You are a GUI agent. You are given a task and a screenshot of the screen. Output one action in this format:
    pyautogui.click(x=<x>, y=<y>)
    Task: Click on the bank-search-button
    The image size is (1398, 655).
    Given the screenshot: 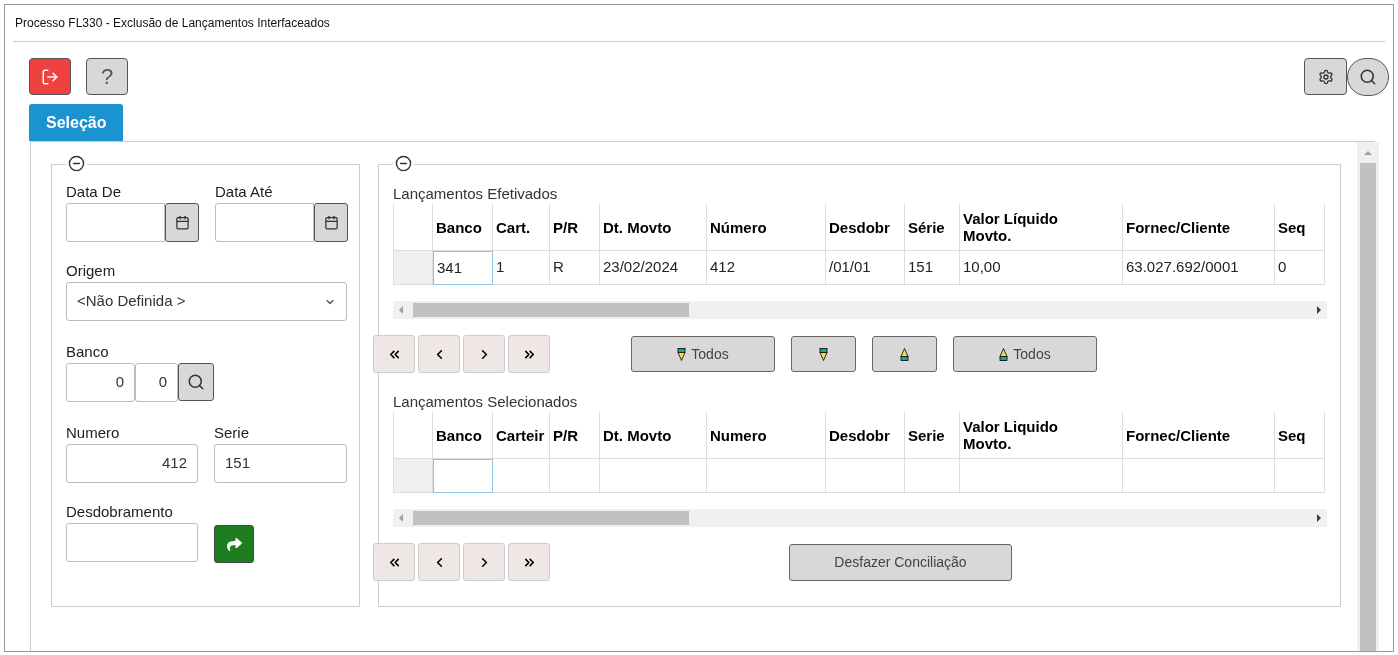 What is the action you would take?
    pyautogui.click(x=196, y=382)
    